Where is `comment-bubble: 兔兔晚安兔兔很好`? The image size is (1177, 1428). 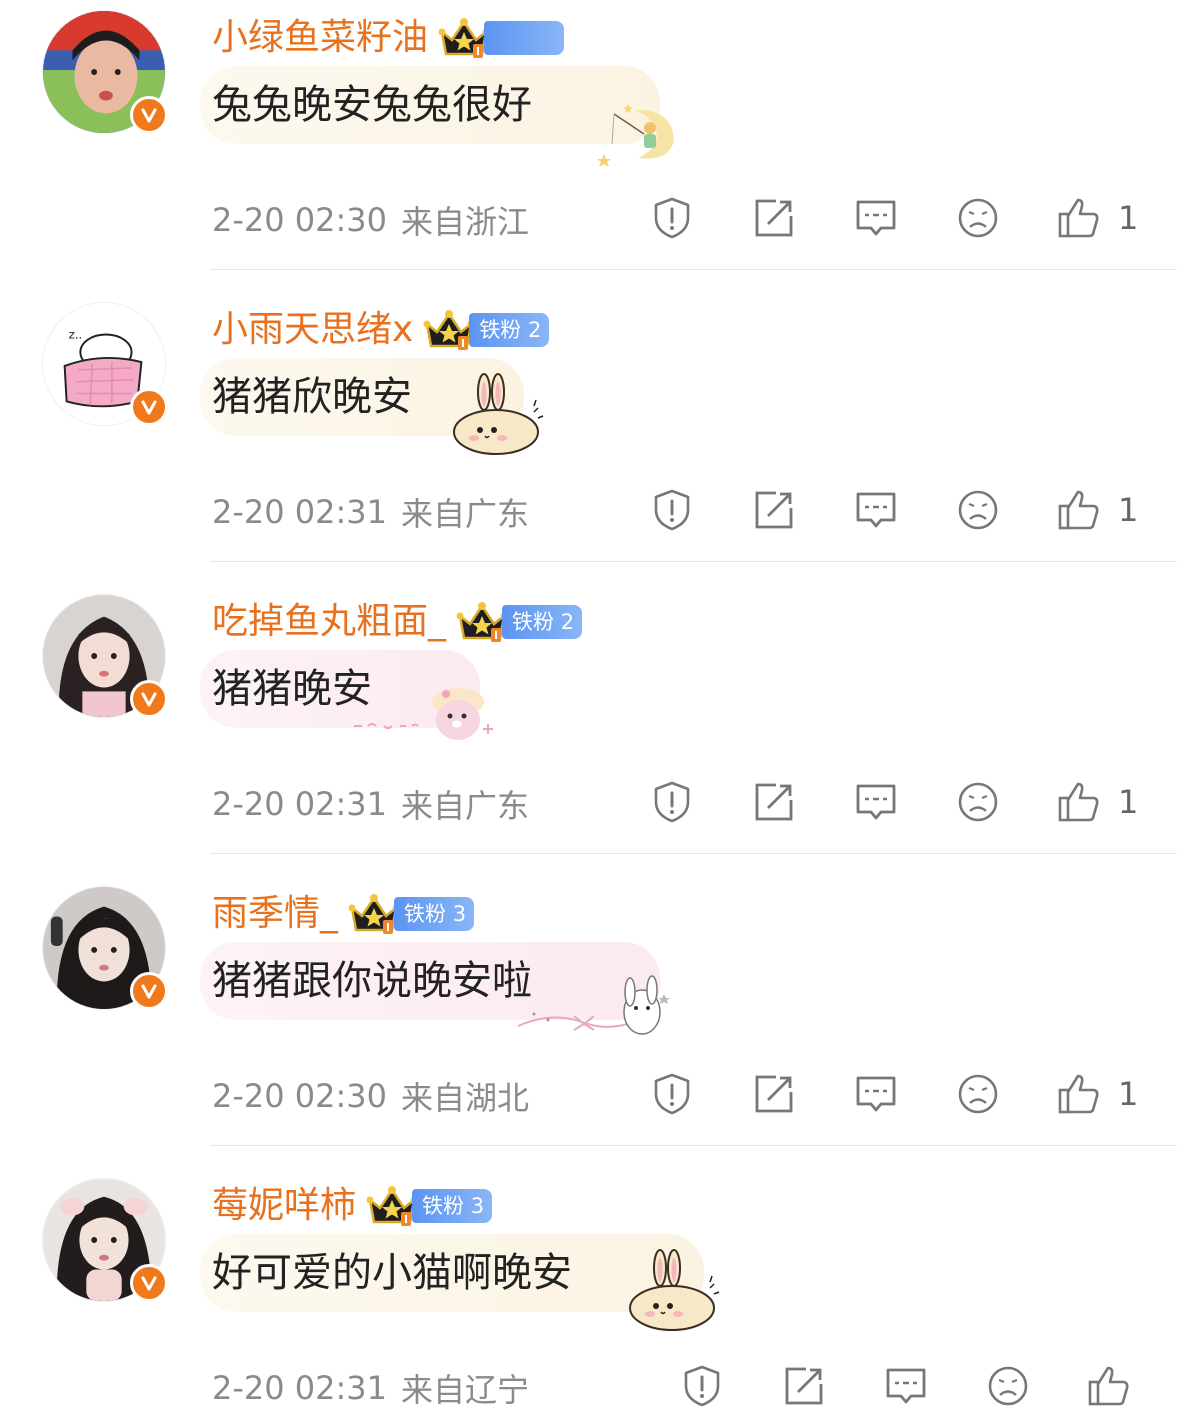
comment-bubble: 兔兔晚安兔兔很好 is located at coordinates (430, 105).